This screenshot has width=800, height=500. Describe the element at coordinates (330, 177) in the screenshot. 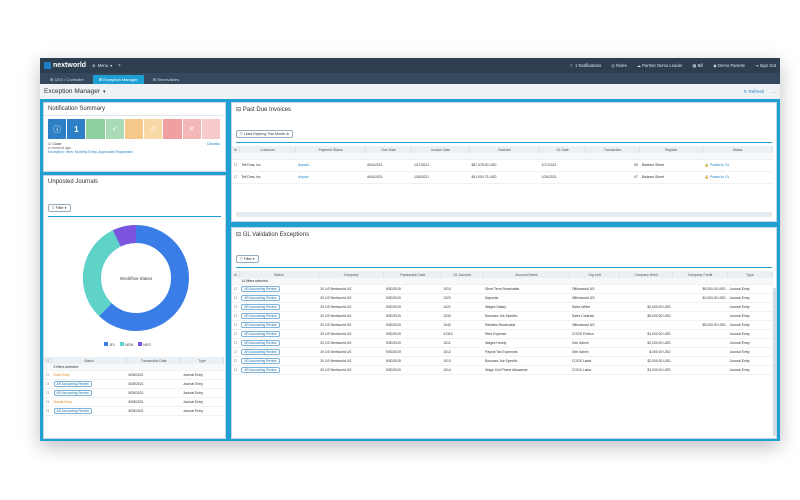

I see `payment-status-link: Unpaid` at that location.